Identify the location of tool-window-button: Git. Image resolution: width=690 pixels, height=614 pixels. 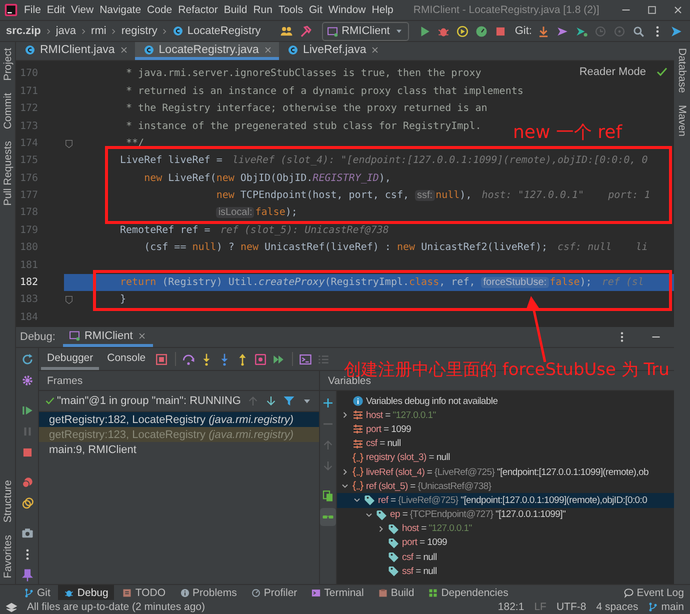
(37, 592).